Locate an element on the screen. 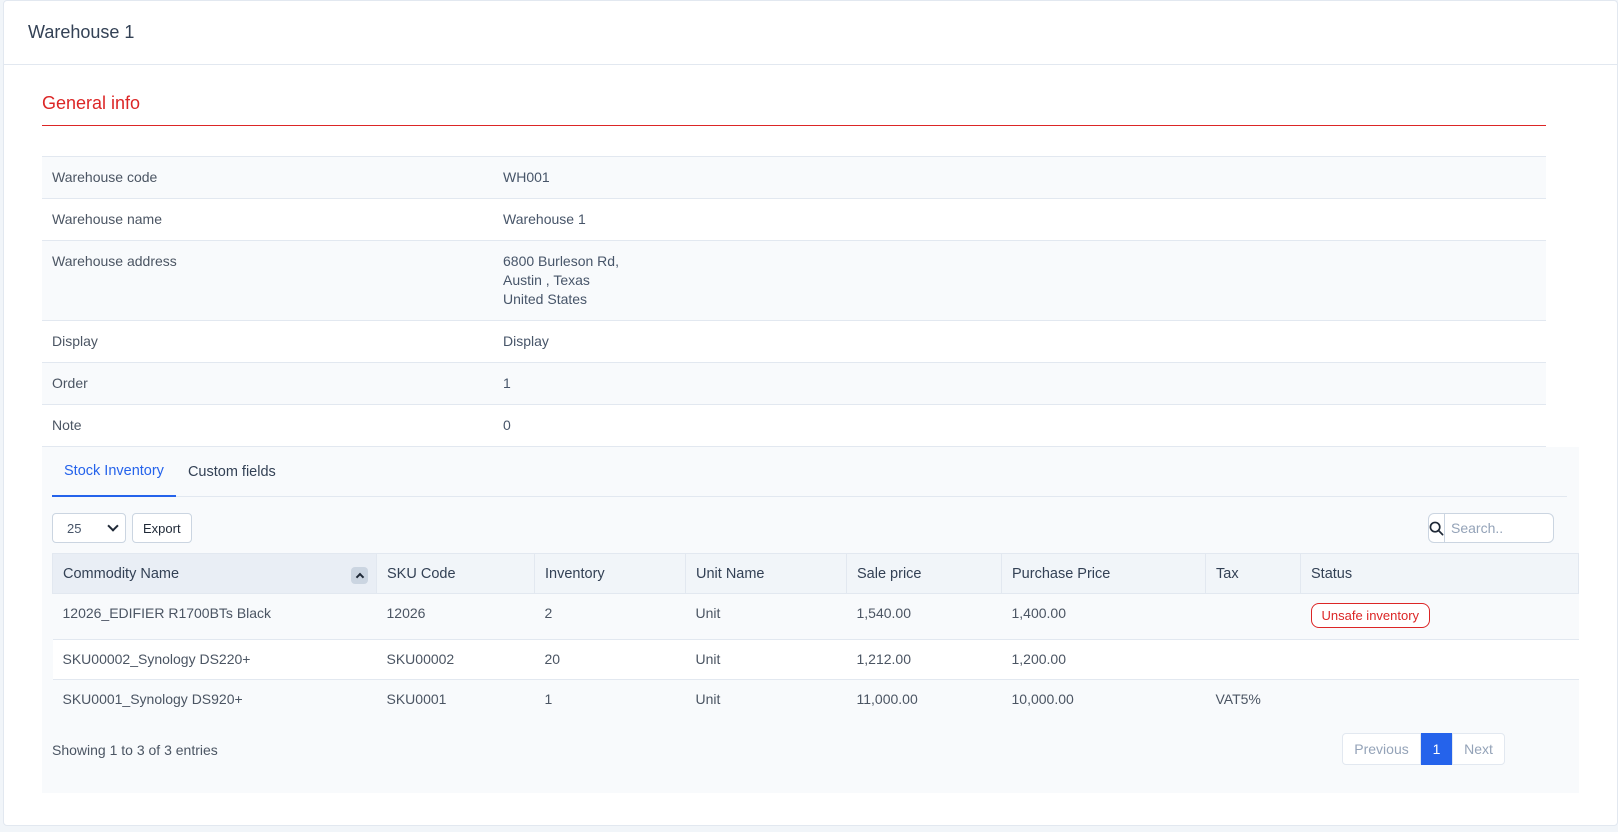 This screenshot has height=832, width=1618. info-value: 0 is located at coordinates (1019, 425).